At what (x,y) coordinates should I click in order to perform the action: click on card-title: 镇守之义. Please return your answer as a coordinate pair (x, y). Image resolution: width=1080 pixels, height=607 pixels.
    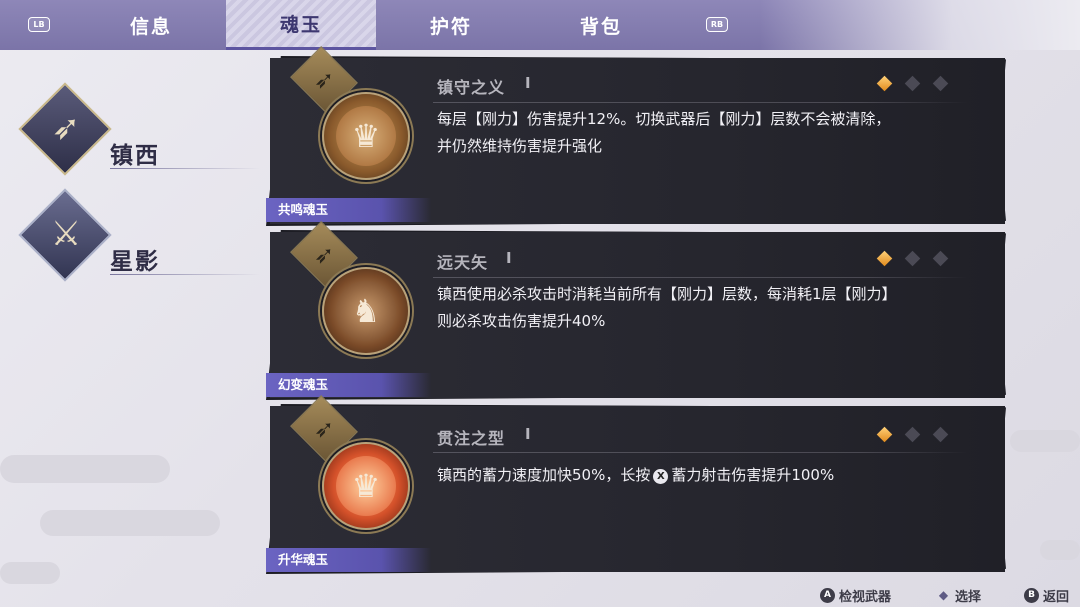
    Looking at the image, I should click on (471, 87).